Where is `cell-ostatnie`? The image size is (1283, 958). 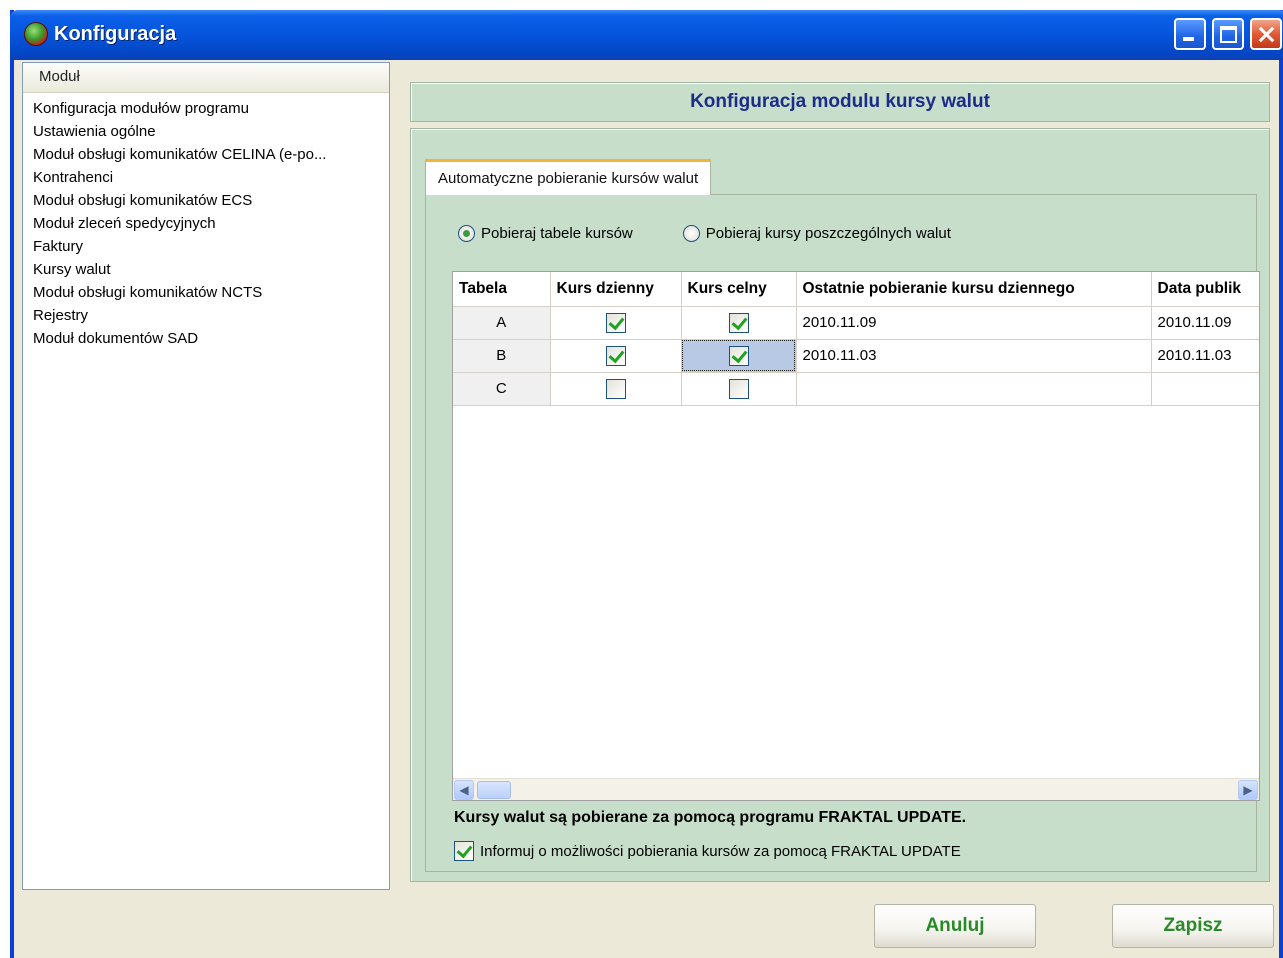
cell-ostatnie is located at coordinates (974, 389).